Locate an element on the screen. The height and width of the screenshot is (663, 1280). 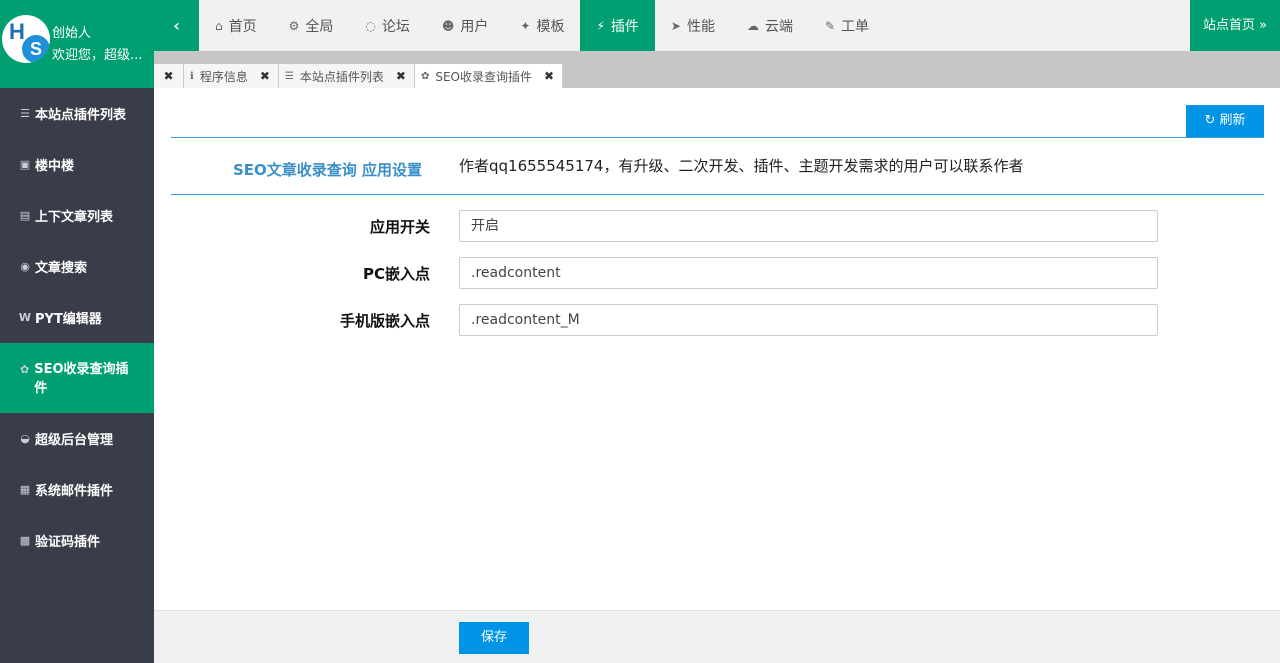
sidebar-item-article-search: ◉ 文章搜索 is located at coordinates (77, 266).